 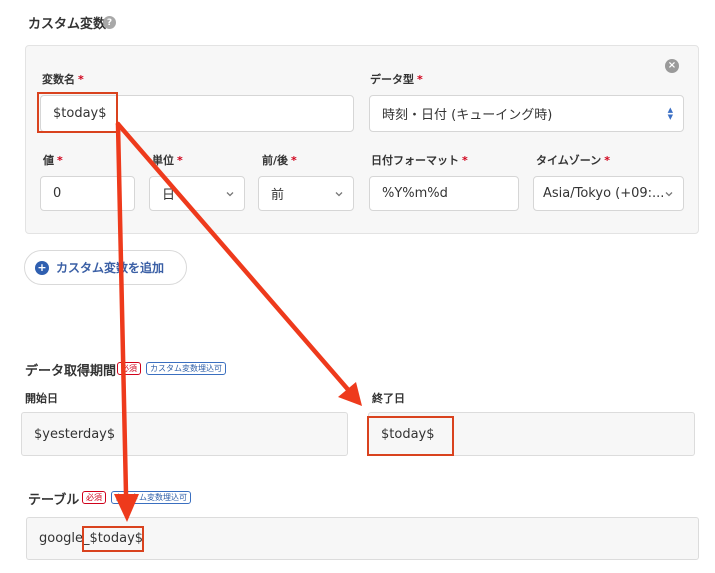 What do you see at coordinates (42, 267) in the screenshot?
I see `plus-circle-icon: +` at bounding box center [42, 267].